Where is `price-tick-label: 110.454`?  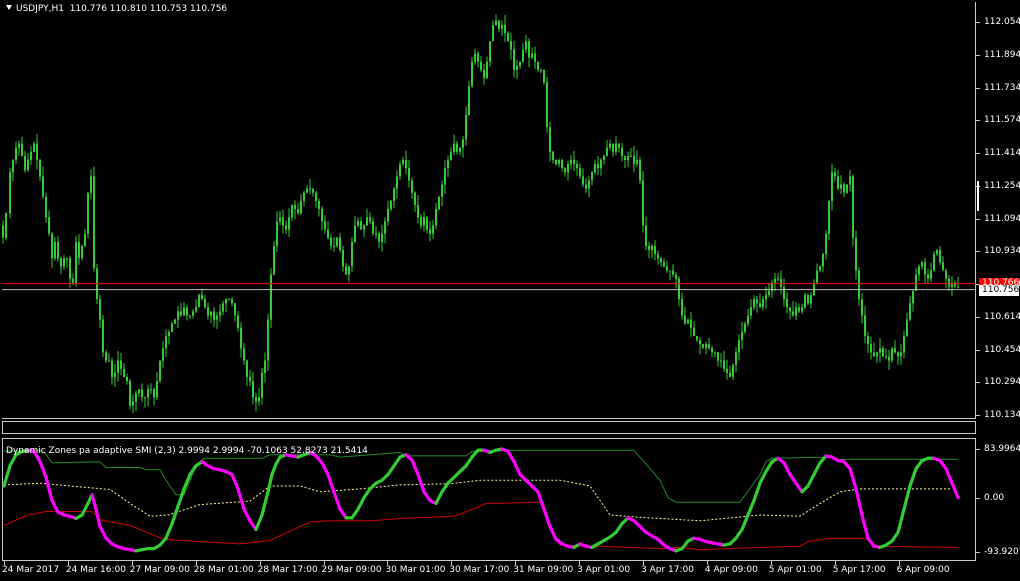
price-tick-label: 110.454 is located at coordinates (1002, 349).